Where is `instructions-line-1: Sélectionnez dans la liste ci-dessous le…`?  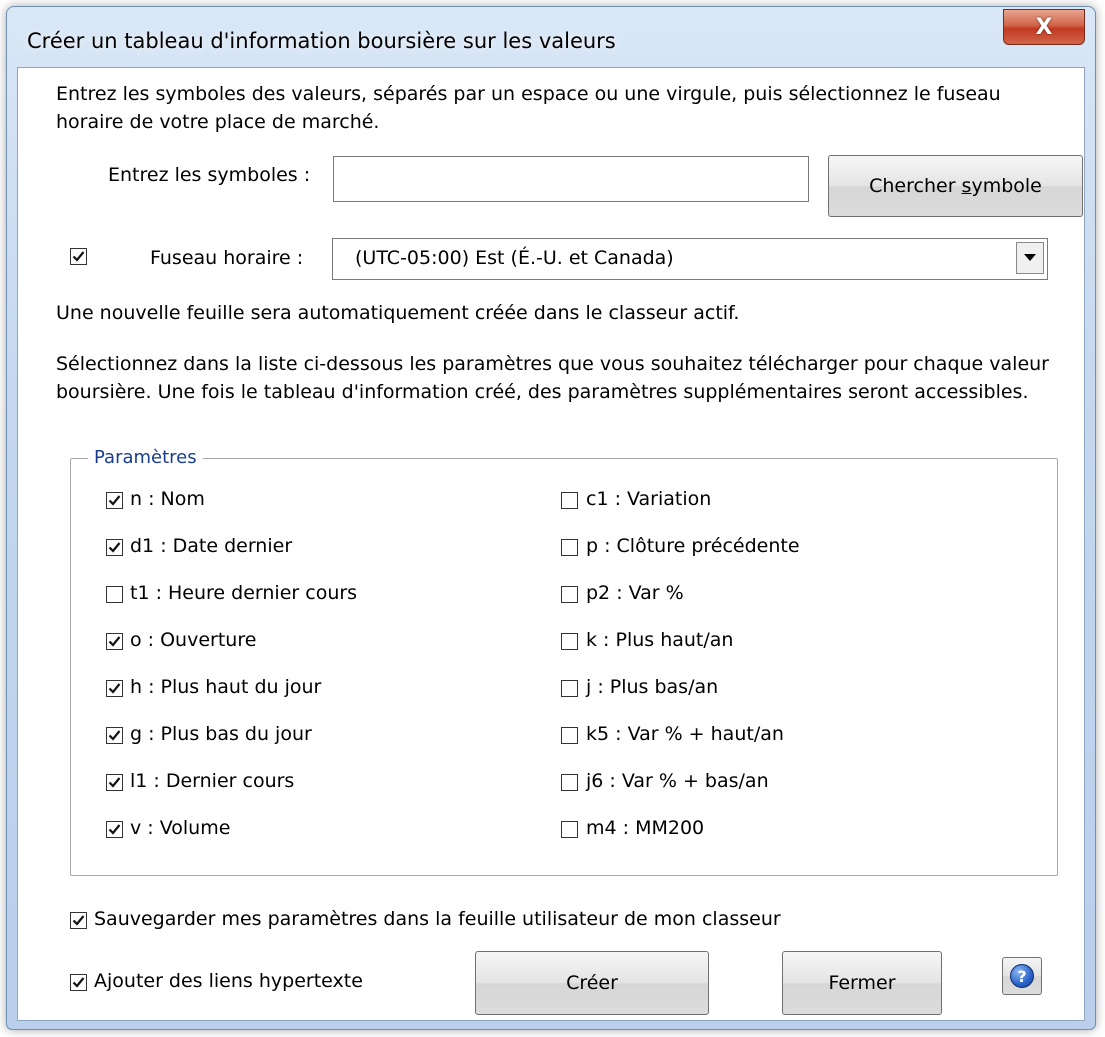
instructions-line-1: Sélectionnez dans la liste ci-dessous le… is located at coordinates (552, 364).